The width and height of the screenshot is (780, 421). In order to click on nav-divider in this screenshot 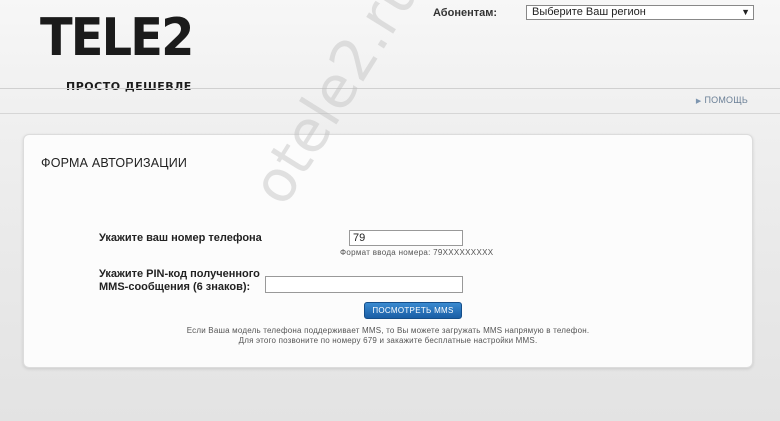, I will do `click(390, 113)`.